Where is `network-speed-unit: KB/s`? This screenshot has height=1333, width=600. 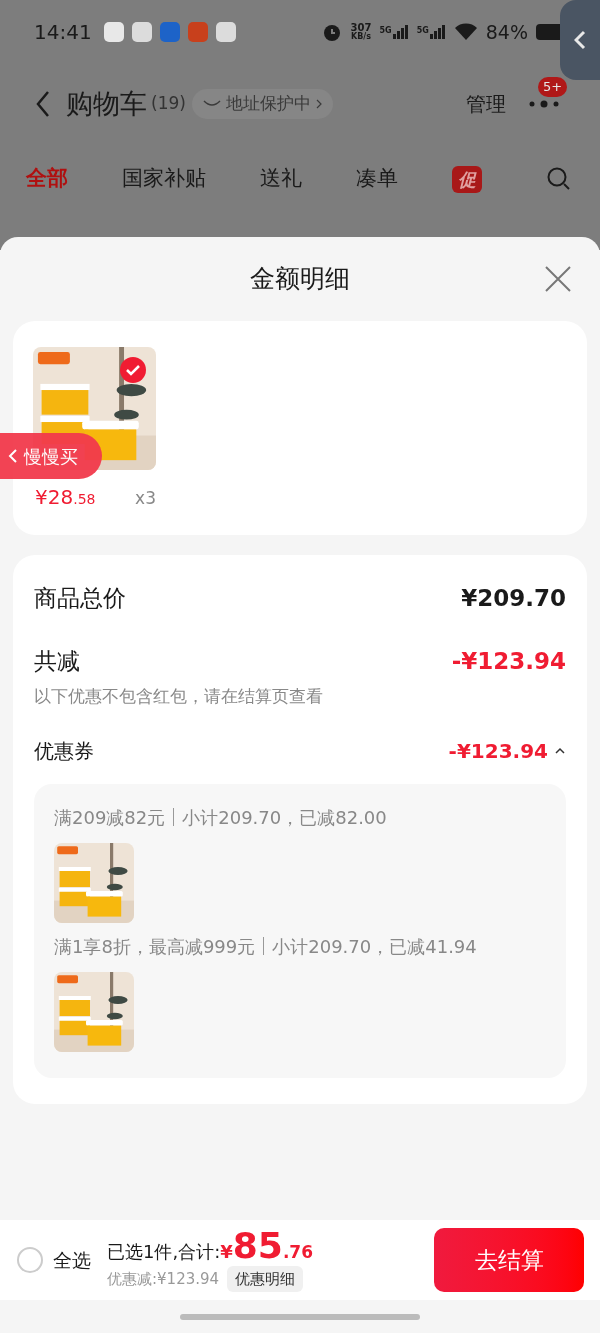
network-speed-unit: KB/s is located at coordinates (361, 37).